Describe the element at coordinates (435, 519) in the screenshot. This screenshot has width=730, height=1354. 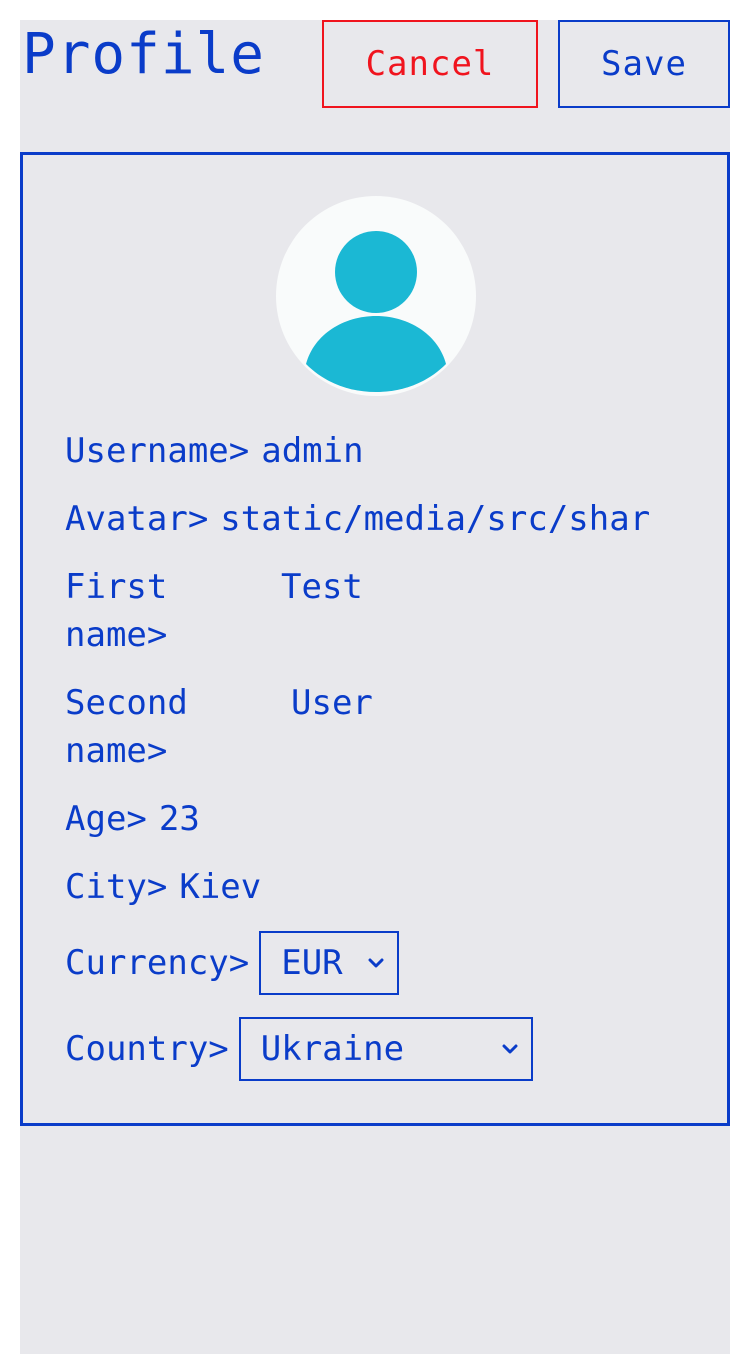
I see `avatar-value: static/media/src/shar` at that location.